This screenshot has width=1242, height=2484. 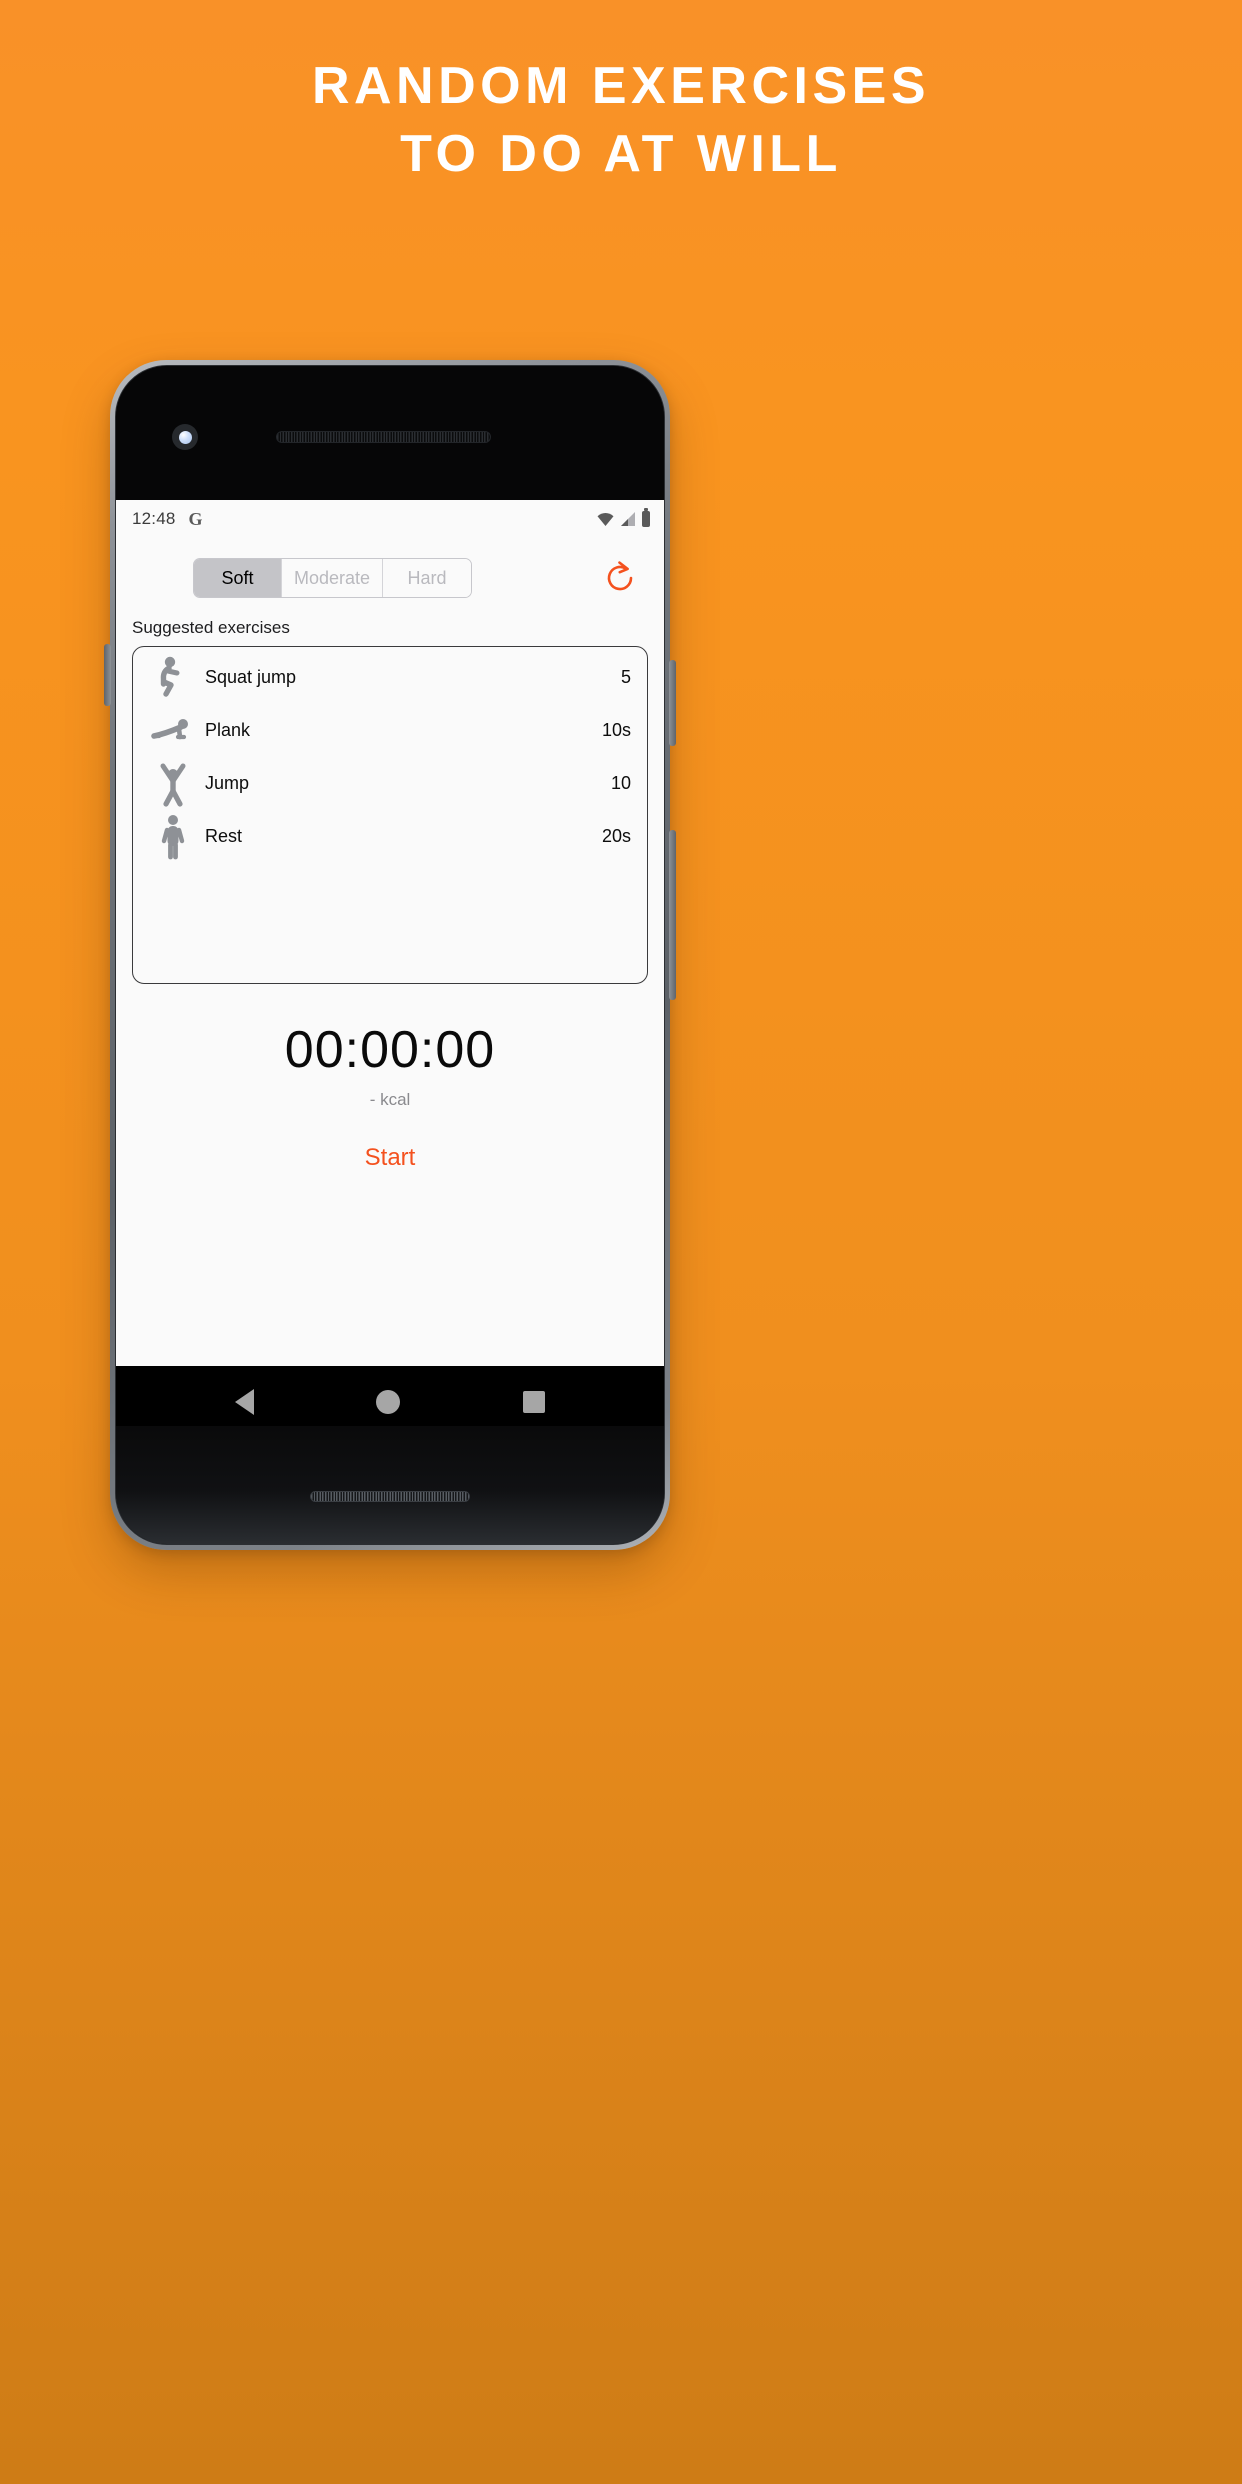 What do you see at coordinates (672, 703) in the screenshot?
I see `power-button` at bounding box center [672, 703].